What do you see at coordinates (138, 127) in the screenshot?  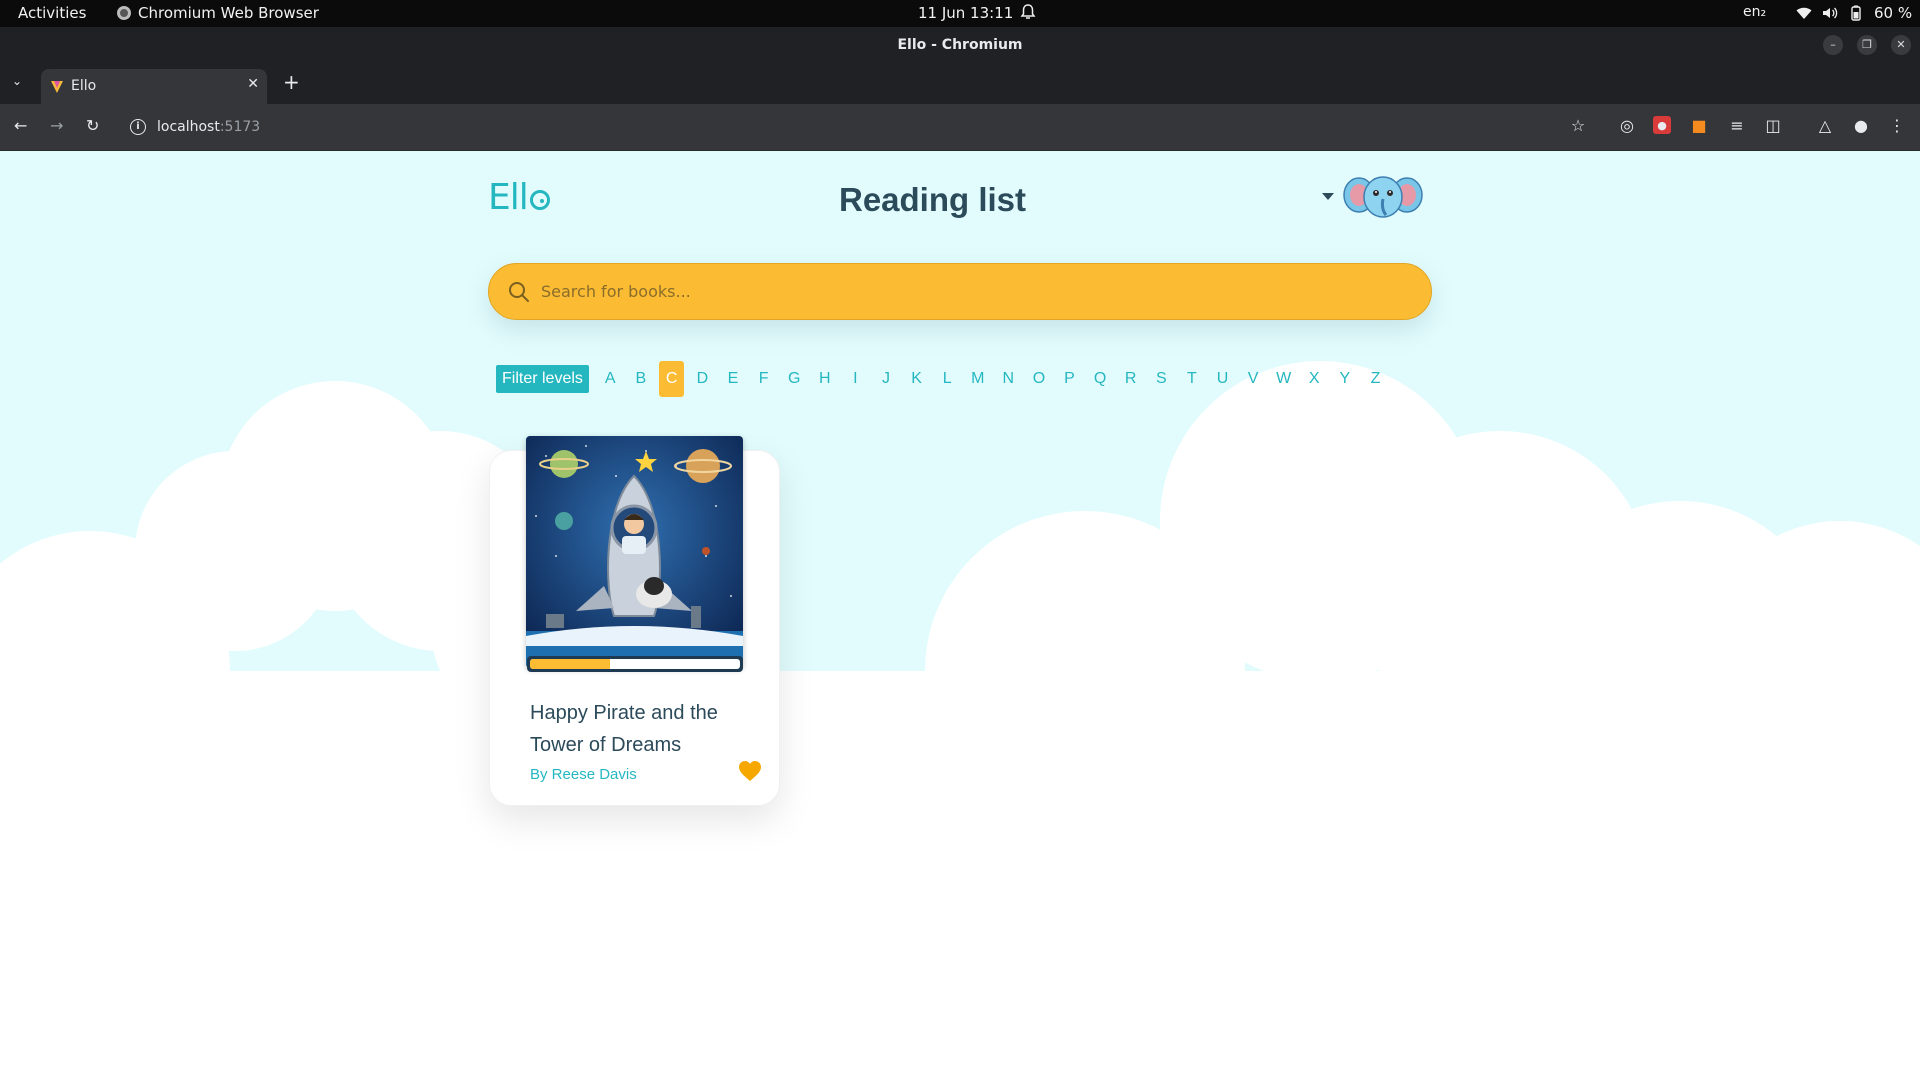 I see `site-info-icon: i` at bounding box center [138, 127].